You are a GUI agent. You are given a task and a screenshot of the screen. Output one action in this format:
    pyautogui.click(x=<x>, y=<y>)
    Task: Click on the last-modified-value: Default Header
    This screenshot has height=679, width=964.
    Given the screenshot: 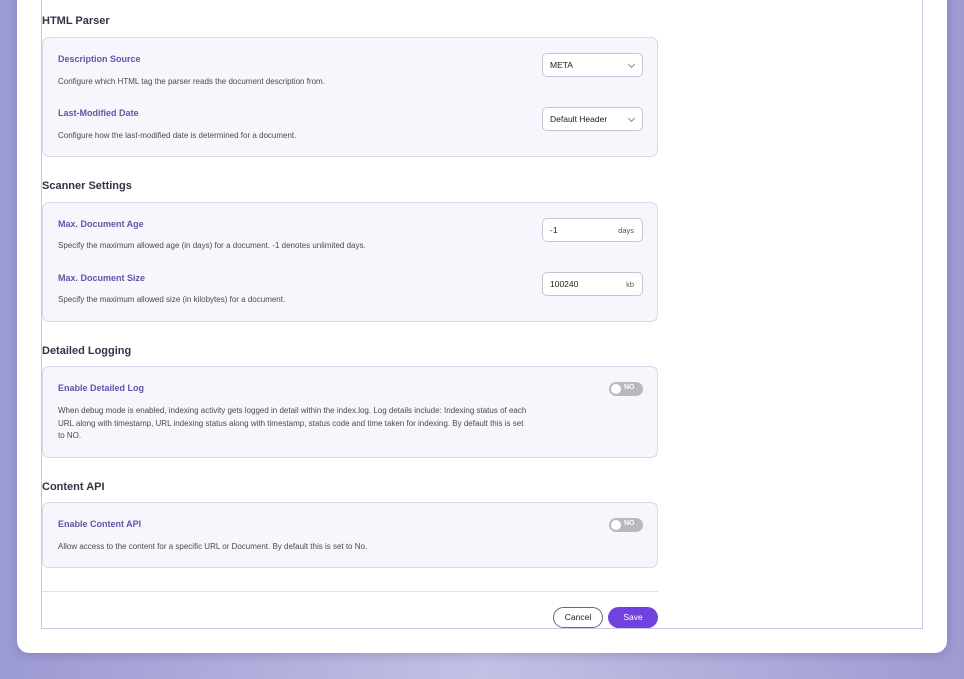 What is the action you would take?
    pyautogui.click(x=579, y=119)
    